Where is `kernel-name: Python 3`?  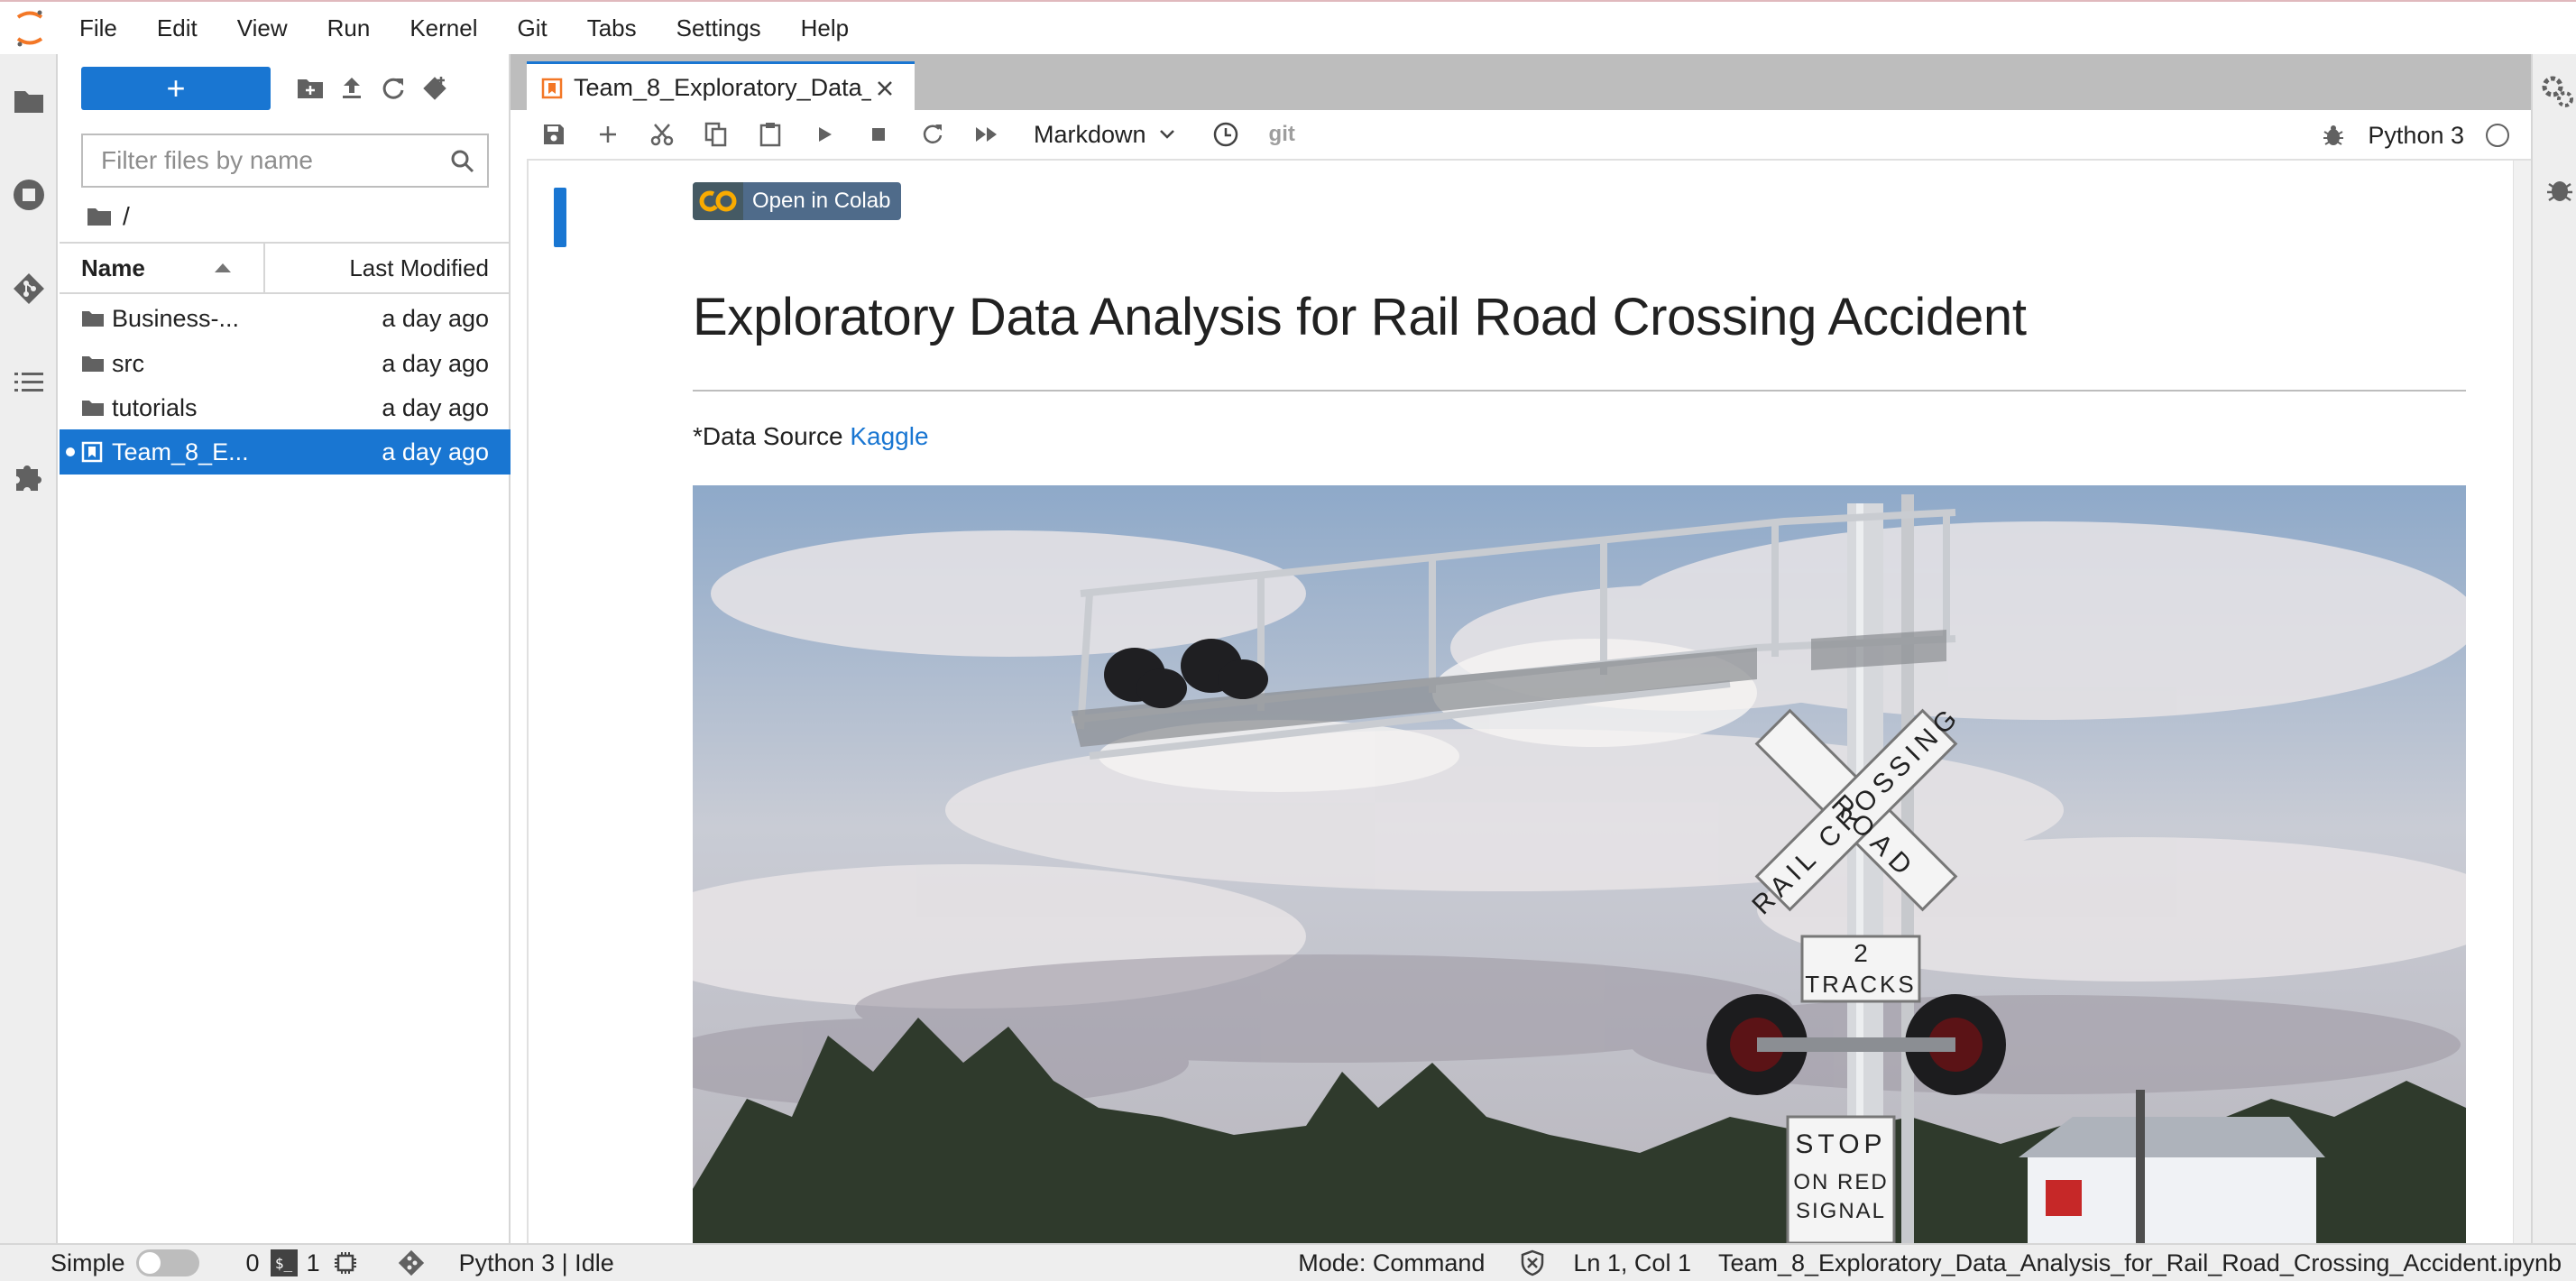 kernel-name: Python 3 is located at coordinates (2416, 136).